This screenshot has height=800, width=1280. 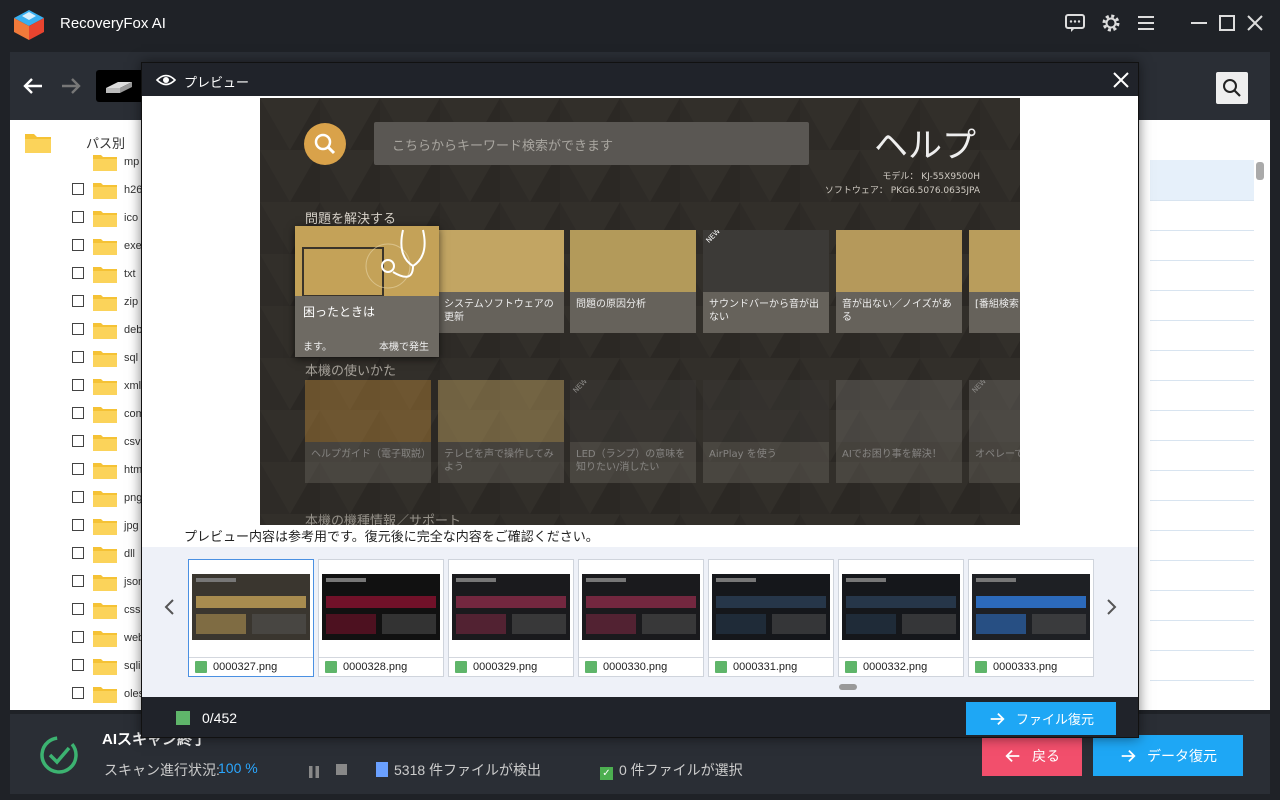 What do you see at coordinates (131, 302) in the screenshot?
I see `tree-item-label: zip` at bounding box center [131, 302].